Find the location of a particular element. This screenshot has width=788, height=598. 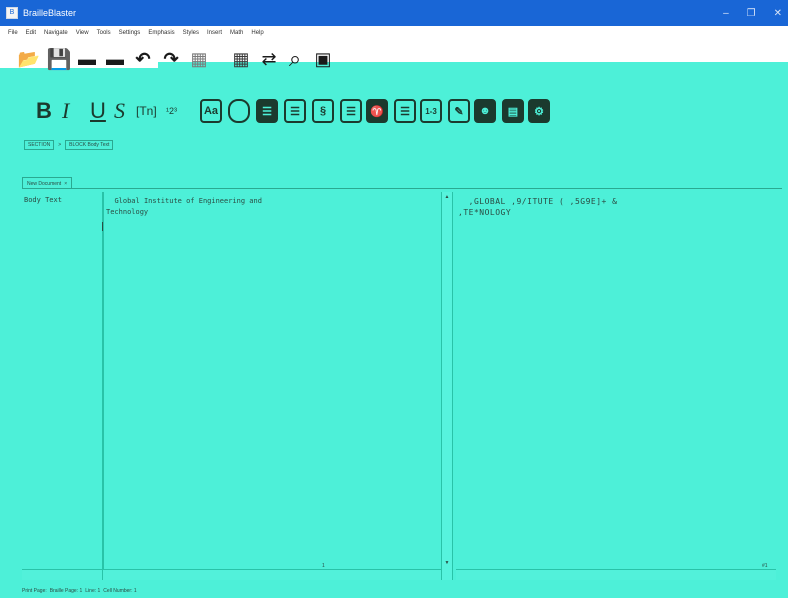

image-icon: ▦ is located at coordinates (199, 59).